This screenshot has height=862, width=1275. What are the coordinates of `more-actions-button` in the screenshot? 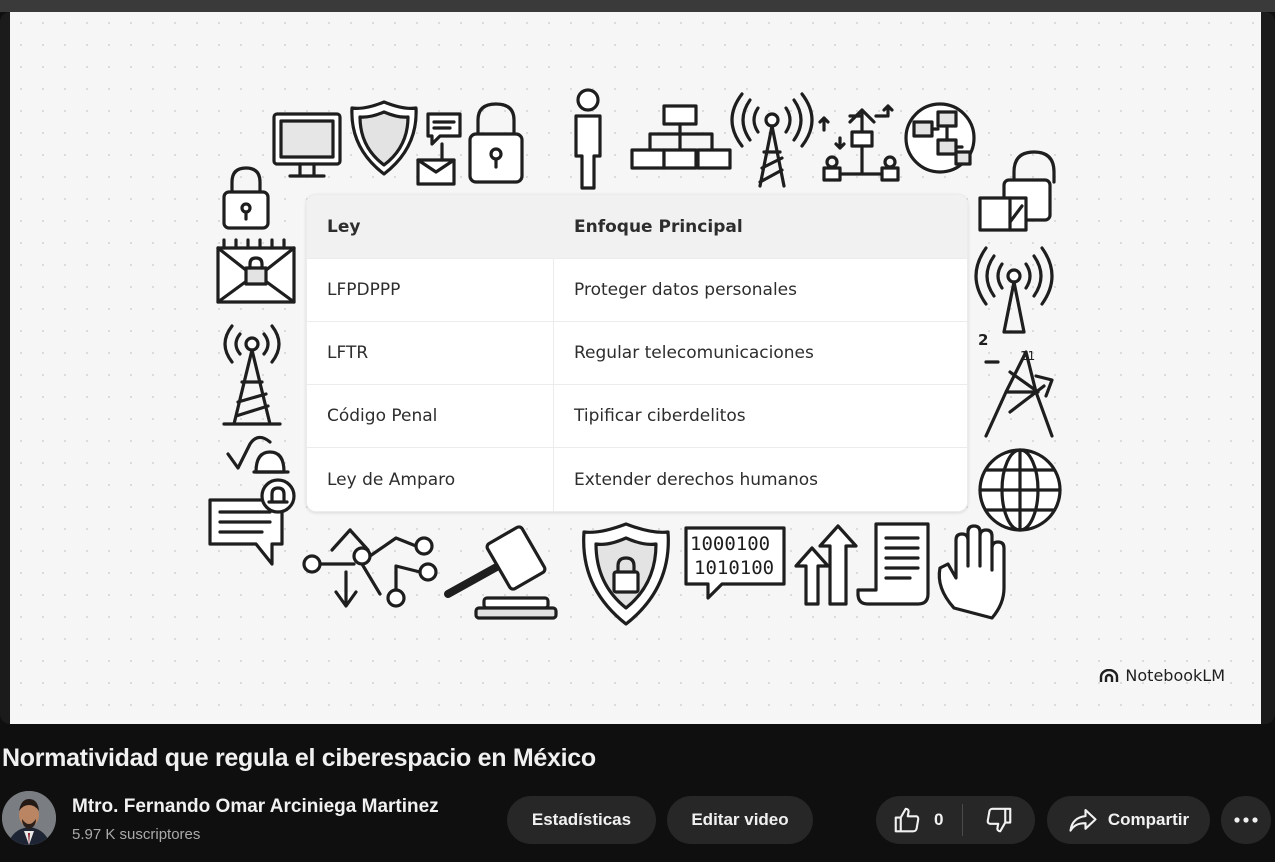 It's located at (1246, 820).